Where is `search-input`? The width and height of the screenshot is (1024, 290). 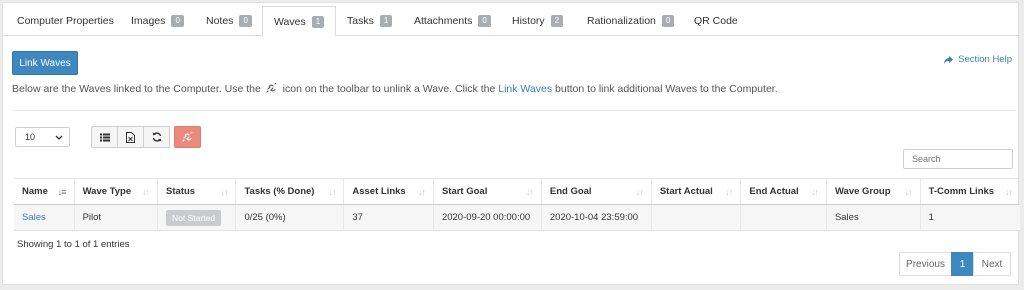
search-input is located at coordinates (958, 159).